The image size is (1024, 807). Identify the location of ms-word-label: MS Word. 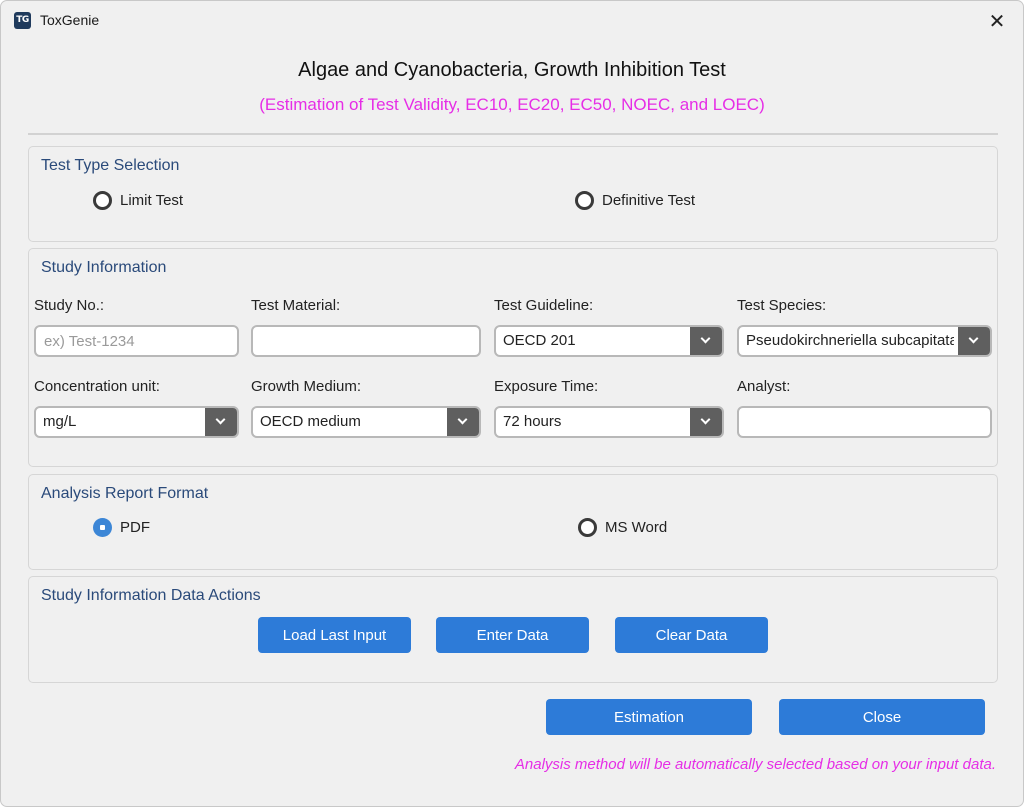
(636, 527).